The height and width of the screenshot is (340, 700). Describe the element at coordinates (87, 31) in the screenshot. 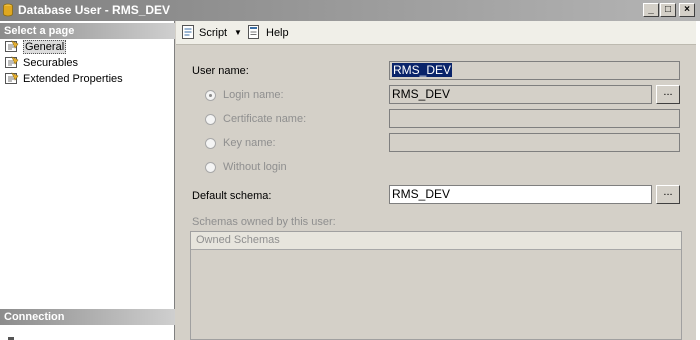

I see `select-page-header: Select a page` at that location.